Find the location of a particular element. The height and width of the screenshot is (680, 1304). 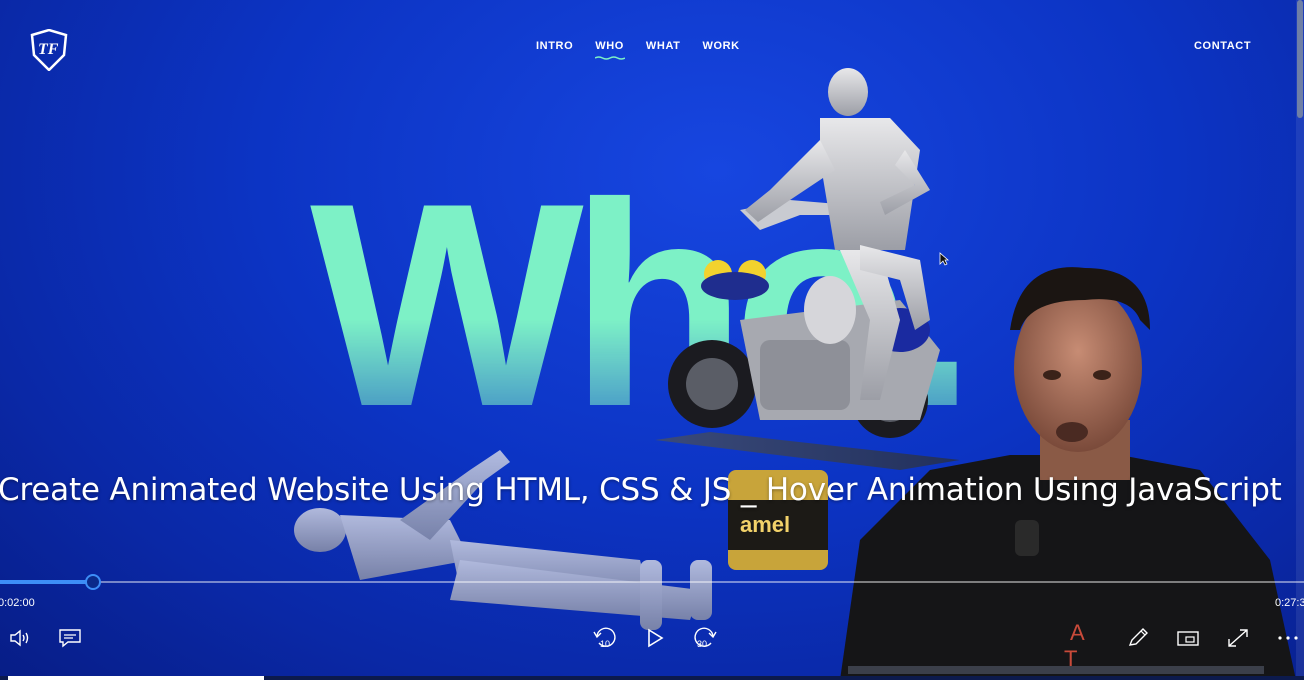

fullscreen-icon is located at coordinates (1238, 638).